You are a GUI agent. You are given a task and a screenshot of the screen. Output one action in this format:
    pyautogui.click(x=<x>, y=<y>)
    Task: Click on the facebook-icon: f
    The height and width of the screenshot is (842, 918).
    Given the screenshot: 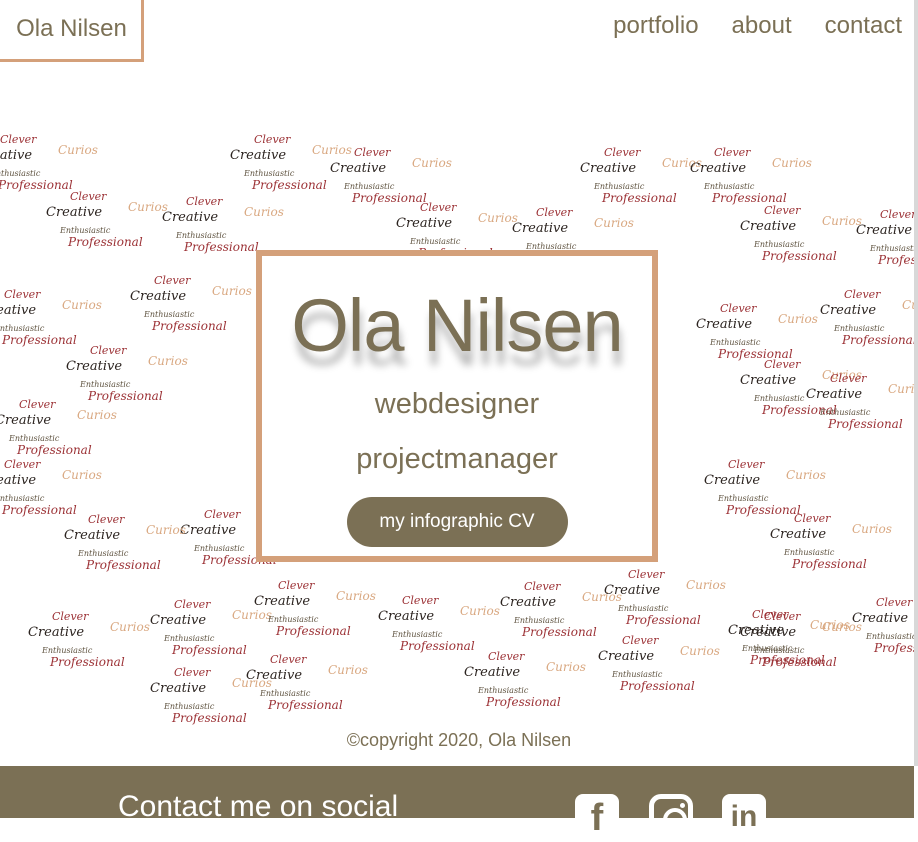 What is the action you would take?
    pyautogui.click(x=597, y=816)
    